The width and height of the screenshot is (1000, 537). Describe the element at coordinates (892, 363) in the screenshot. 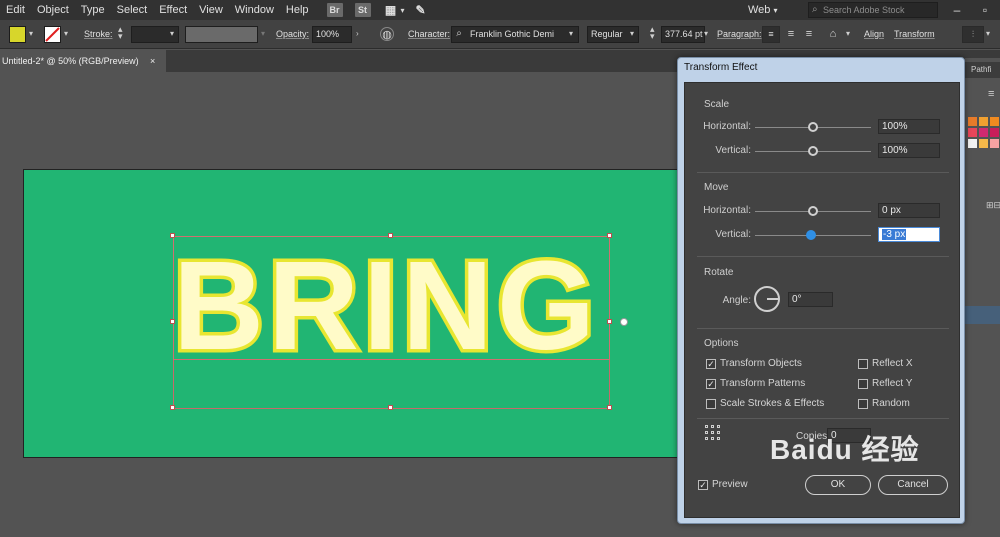

I see `reflect-x-label: Reflect X` at that location.